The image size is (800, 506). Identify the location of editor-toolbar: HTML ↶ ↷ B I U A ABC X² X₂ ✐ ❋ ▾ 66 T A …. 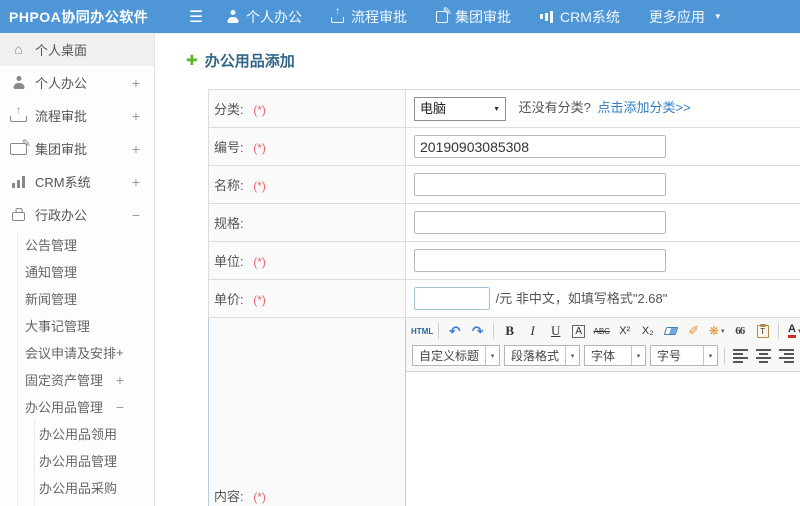
(603, 345).